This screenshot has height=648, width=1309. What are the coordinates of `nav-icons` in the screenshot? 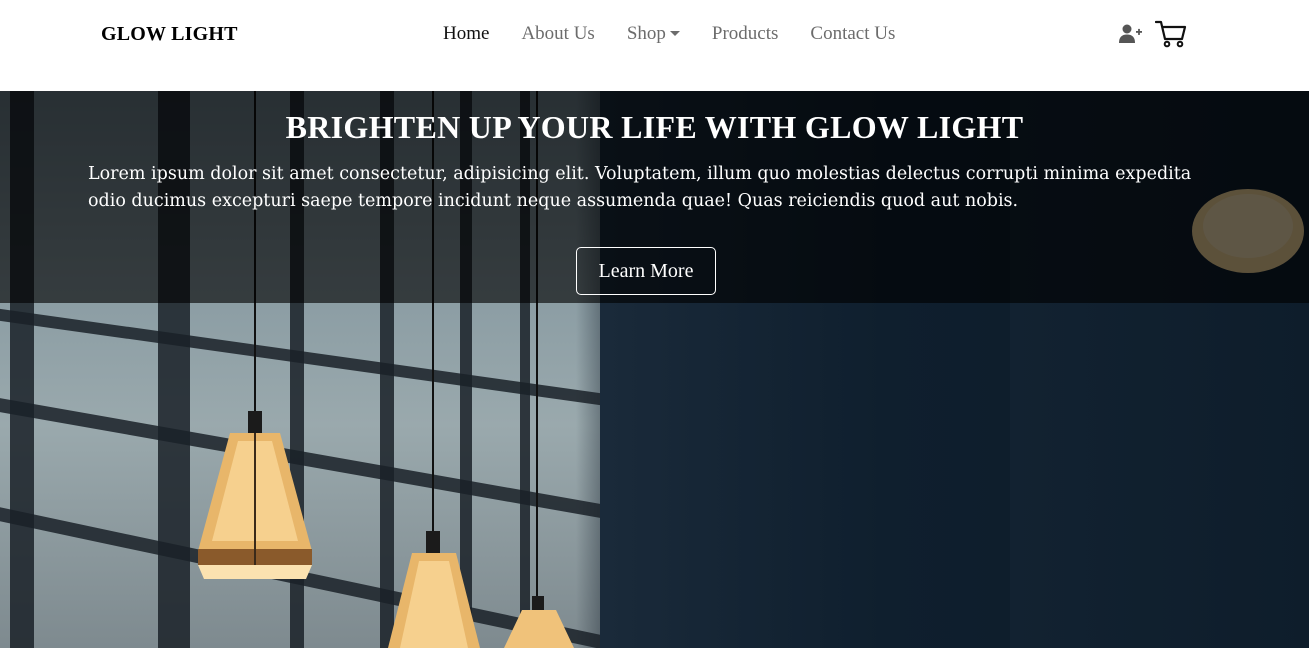 It's located at (1153, 34).